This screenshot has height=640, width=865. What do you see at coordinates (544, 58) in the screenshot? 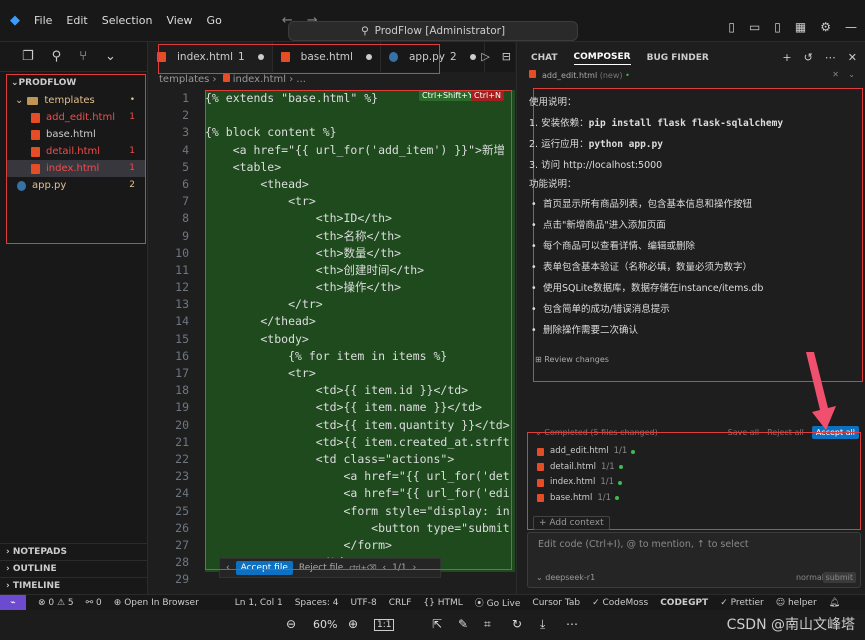
I see `tab-chat: CHAT` at bounding box center [544, 58].